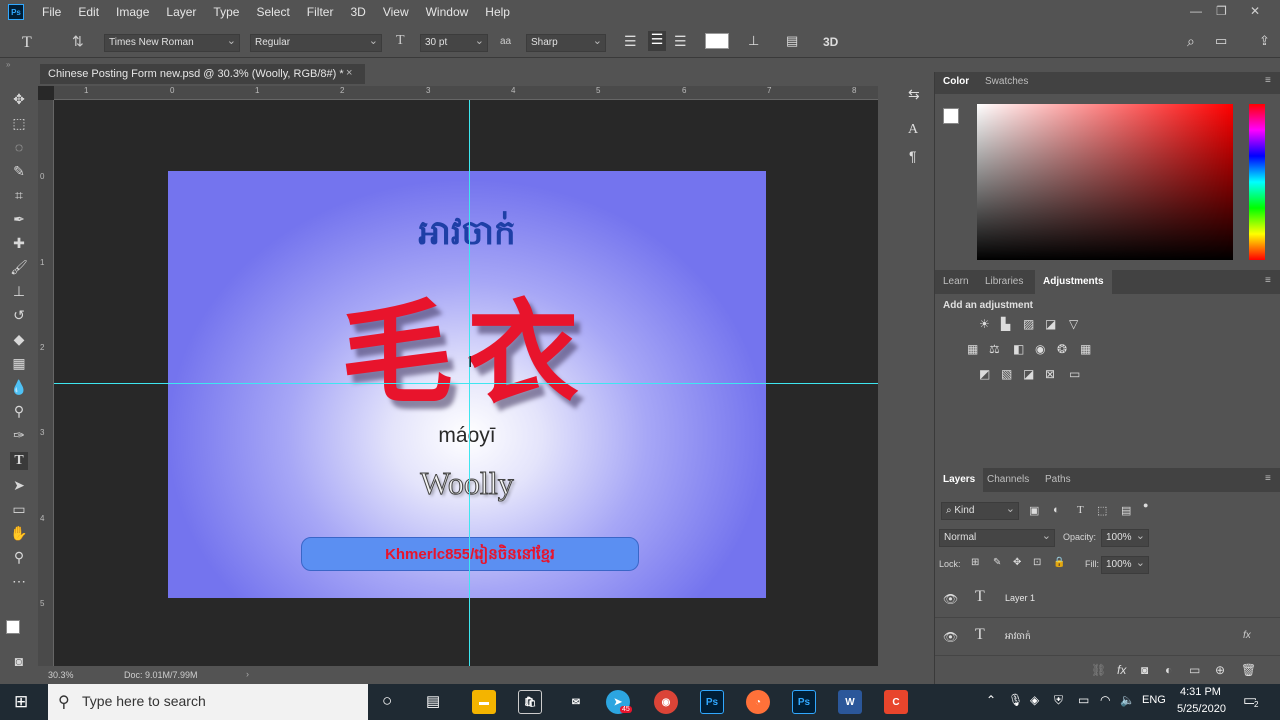 The width and height of the screenshot is (1280, 720). I want to click on tab-layers: Layers, so click(959, 480).